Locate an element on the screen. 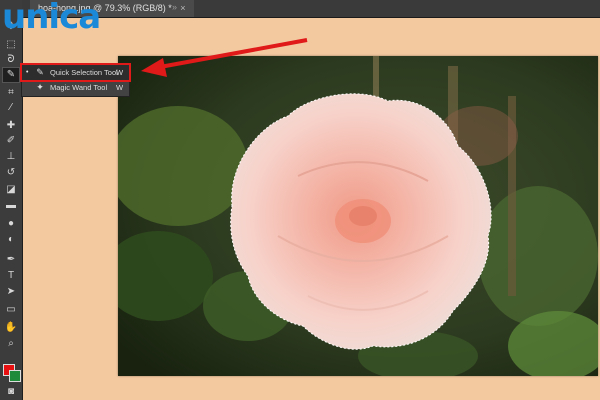 The height and width of the screenshot is (400, 600). pen-icon: ✒ is located at coordinates (11, 260).